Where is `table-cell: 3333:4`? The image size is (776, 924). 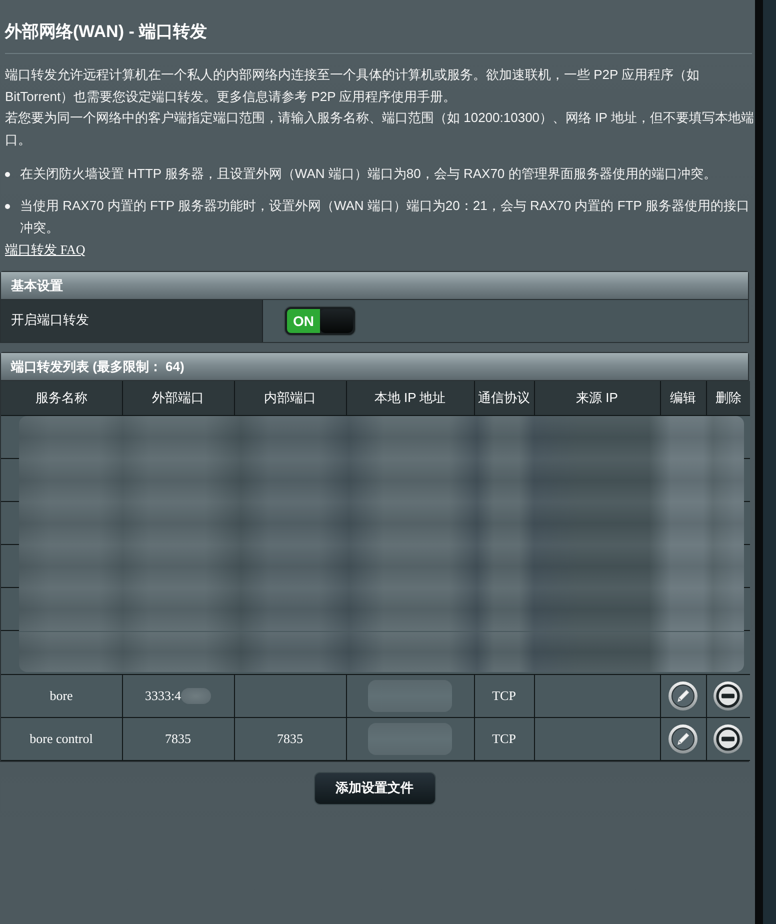
table-cell: 3333:4 is located at coordinates (163, 696).